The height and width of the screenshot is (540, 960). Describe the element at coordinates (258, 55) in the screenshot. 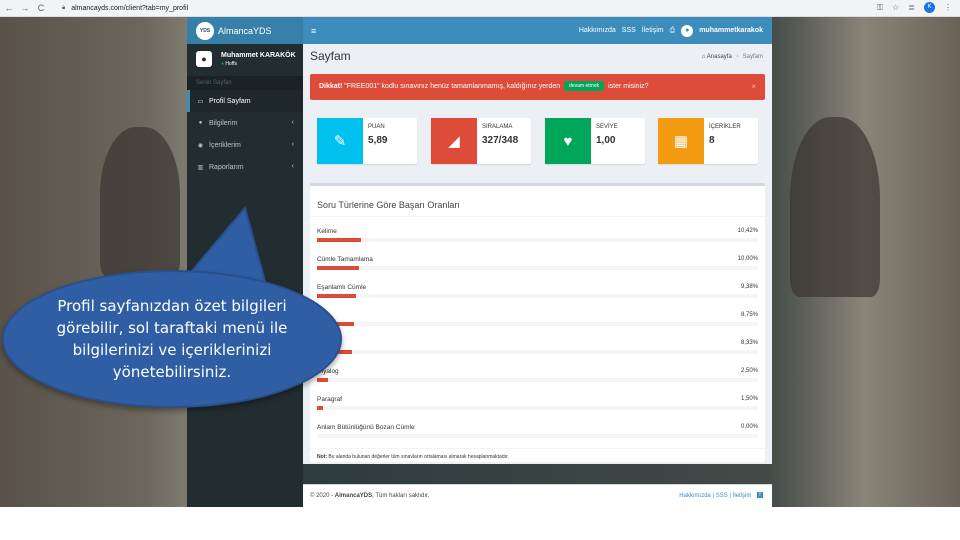

I see `user-name: Muhammet KARAKÖK` at that location.